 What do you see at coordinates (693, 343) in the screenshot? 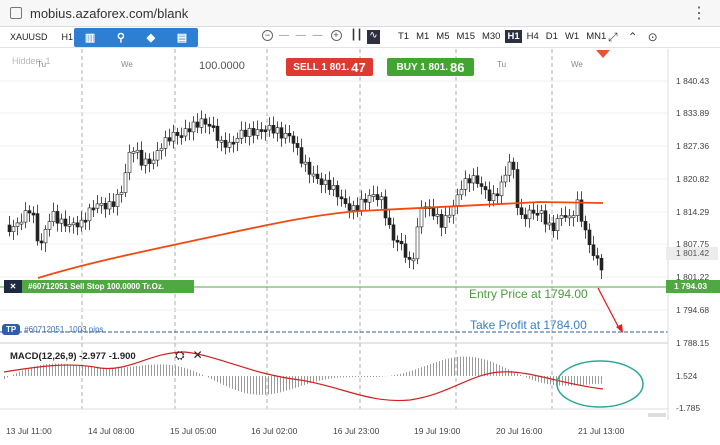
I see `price-axis-label: 1 788.15` at bounding box center [693, 343].